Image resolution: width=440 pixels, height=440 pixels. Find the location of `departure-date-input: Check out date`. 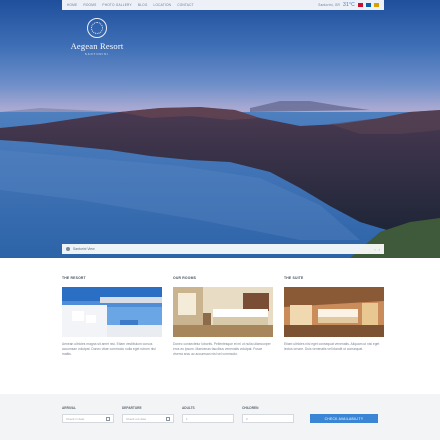

departure-date-input: Check out date is located at coordinates (148, 418).